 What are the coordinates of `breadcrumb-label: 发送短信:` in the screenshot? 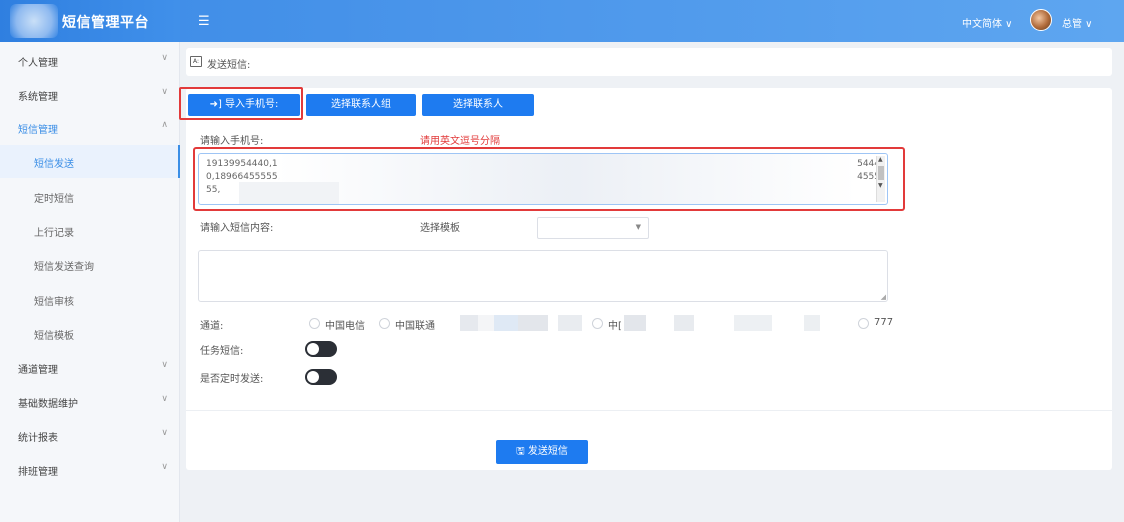 It's located at (229, 65).